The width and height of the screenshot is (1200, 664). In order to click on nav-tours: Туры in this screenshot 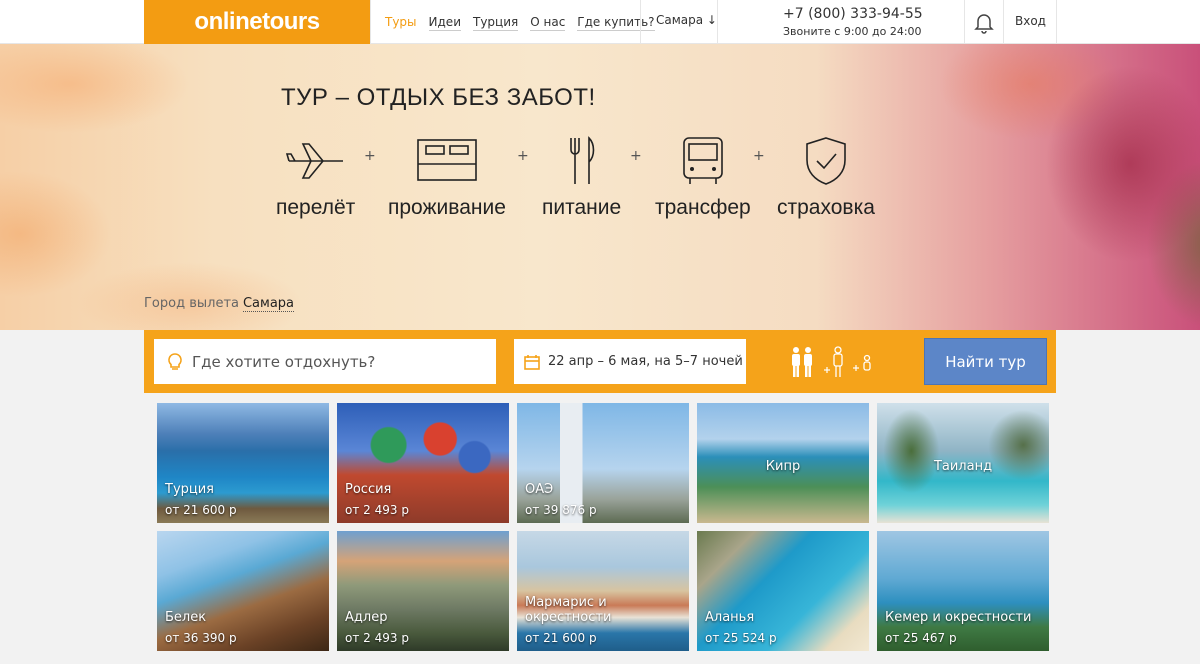, I will do `click(401, 22)`.